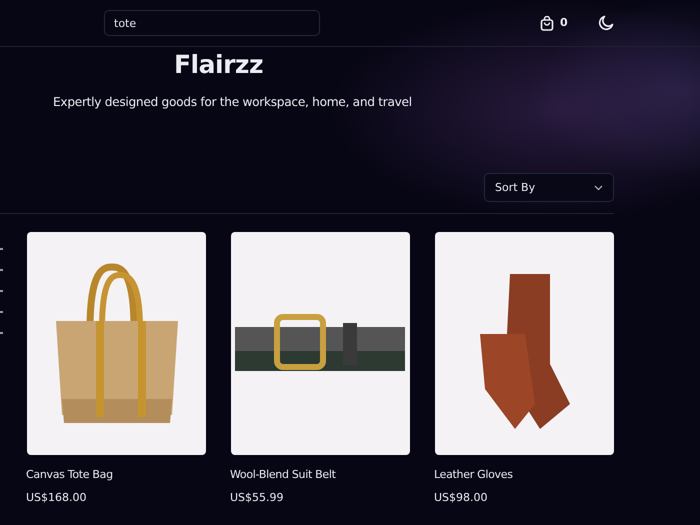 The image size is (700, 525). What do you see at coordinates (57, 498) in the screenshot?
I see `product-price: US$168.00` at bounding box center [57, 498].